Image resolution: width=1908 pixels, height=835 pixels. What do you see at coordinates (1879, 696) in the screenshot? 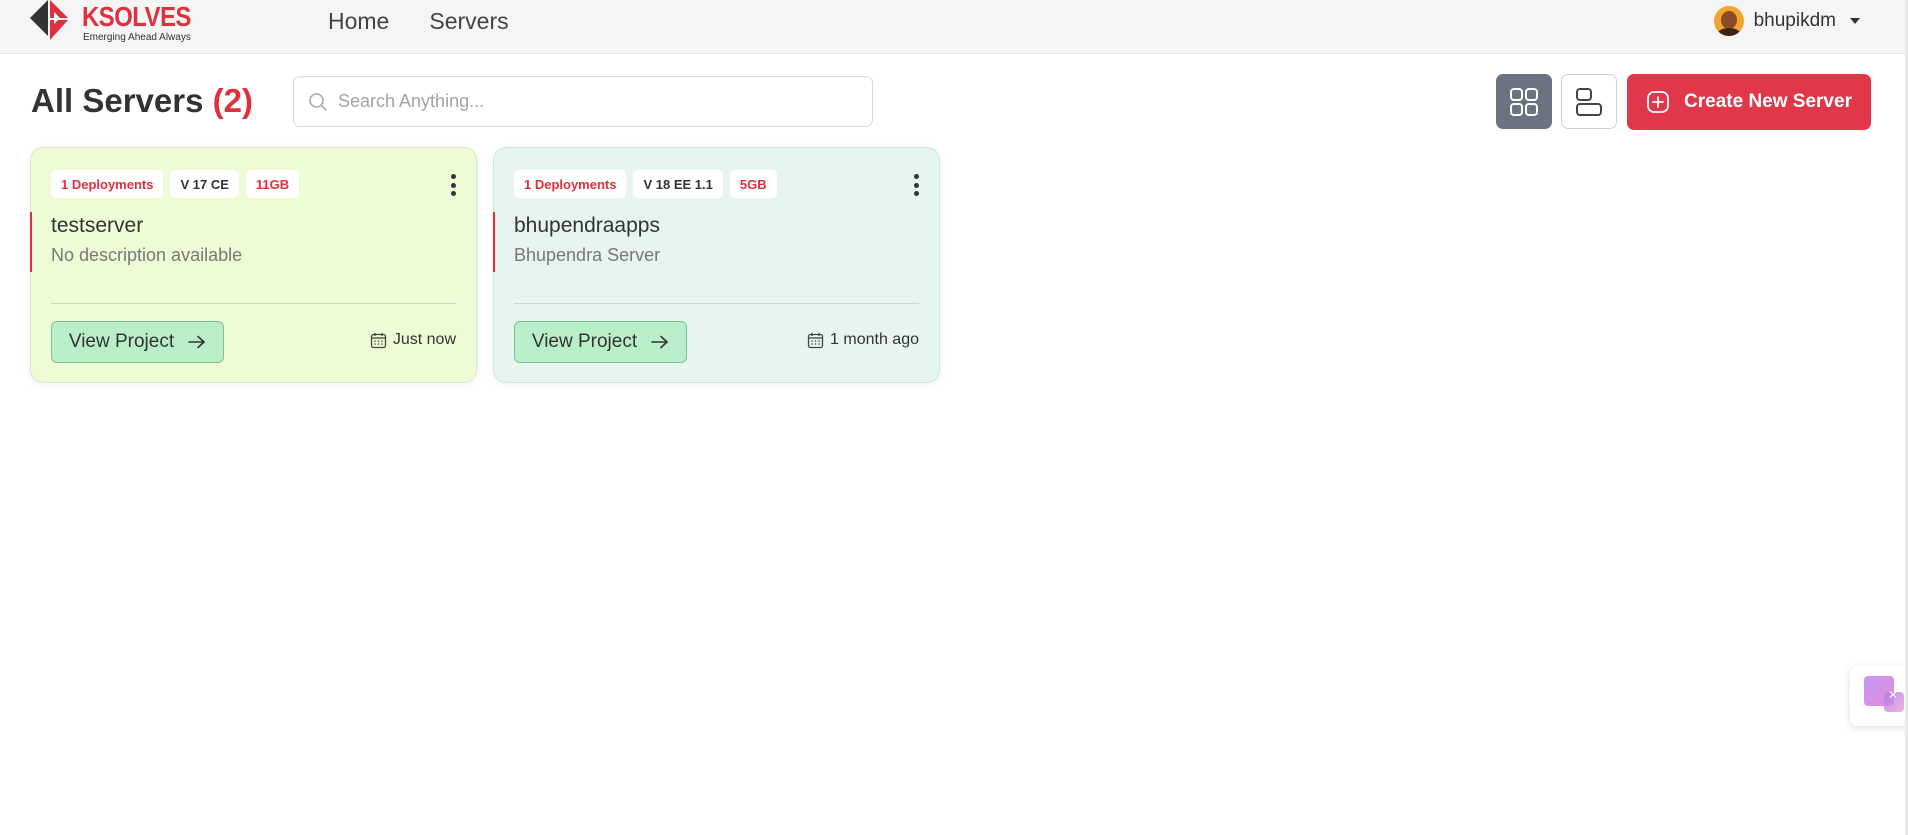
I see `assistant-widget-button: ✕` at bounding box center [1879, 696].